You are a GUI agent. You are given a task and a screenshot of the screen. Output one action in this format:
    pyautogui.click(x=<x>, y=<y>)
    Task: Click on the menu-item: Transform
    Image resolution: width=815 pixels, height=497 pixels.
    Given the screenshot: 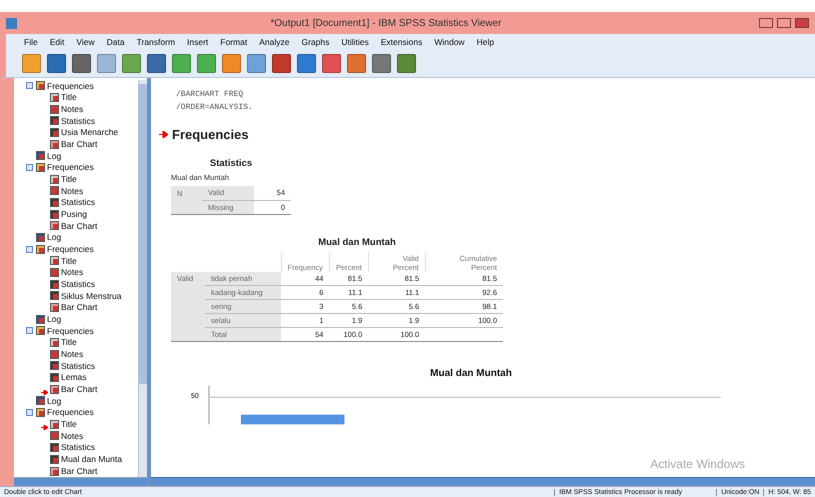 What is the action you would take?
    pyautogui.click(x=156, y=42)
    